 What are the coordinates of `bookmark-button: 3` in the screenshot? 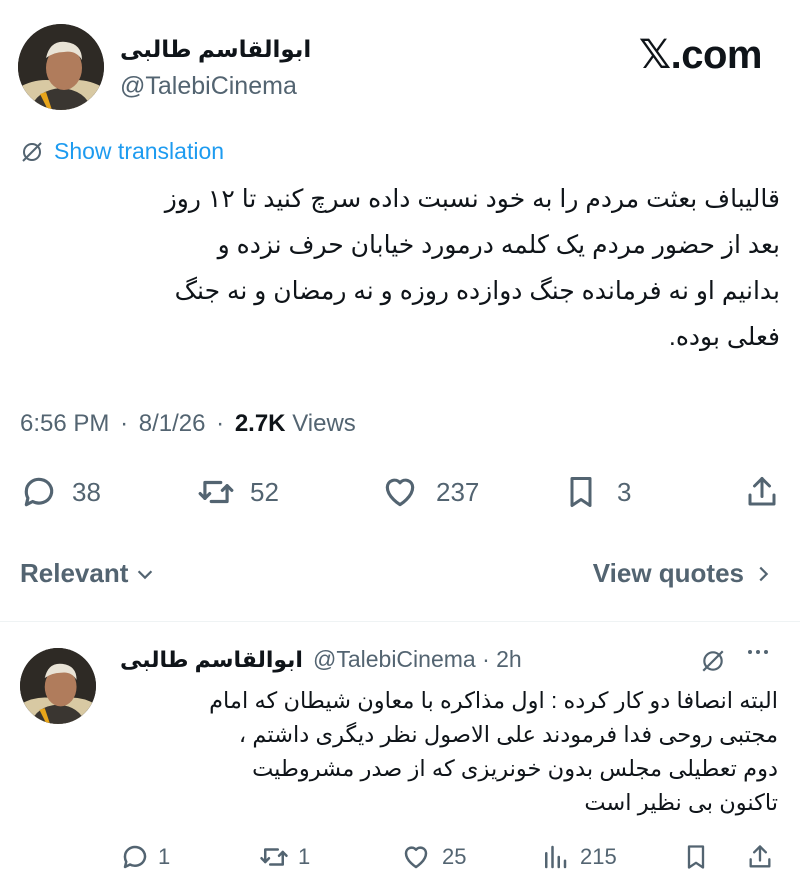 It's located at (597, 492).